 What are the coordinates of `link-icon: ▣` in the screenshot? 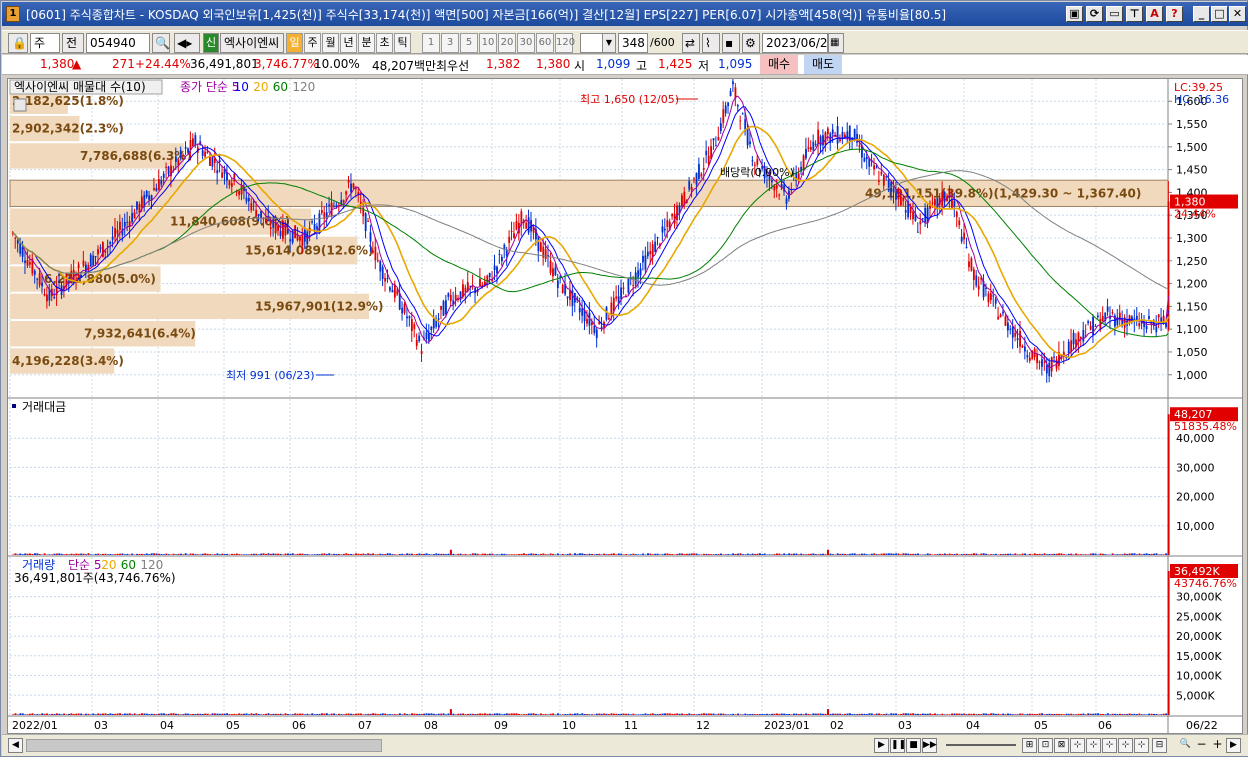 It's located at (1074, 14).